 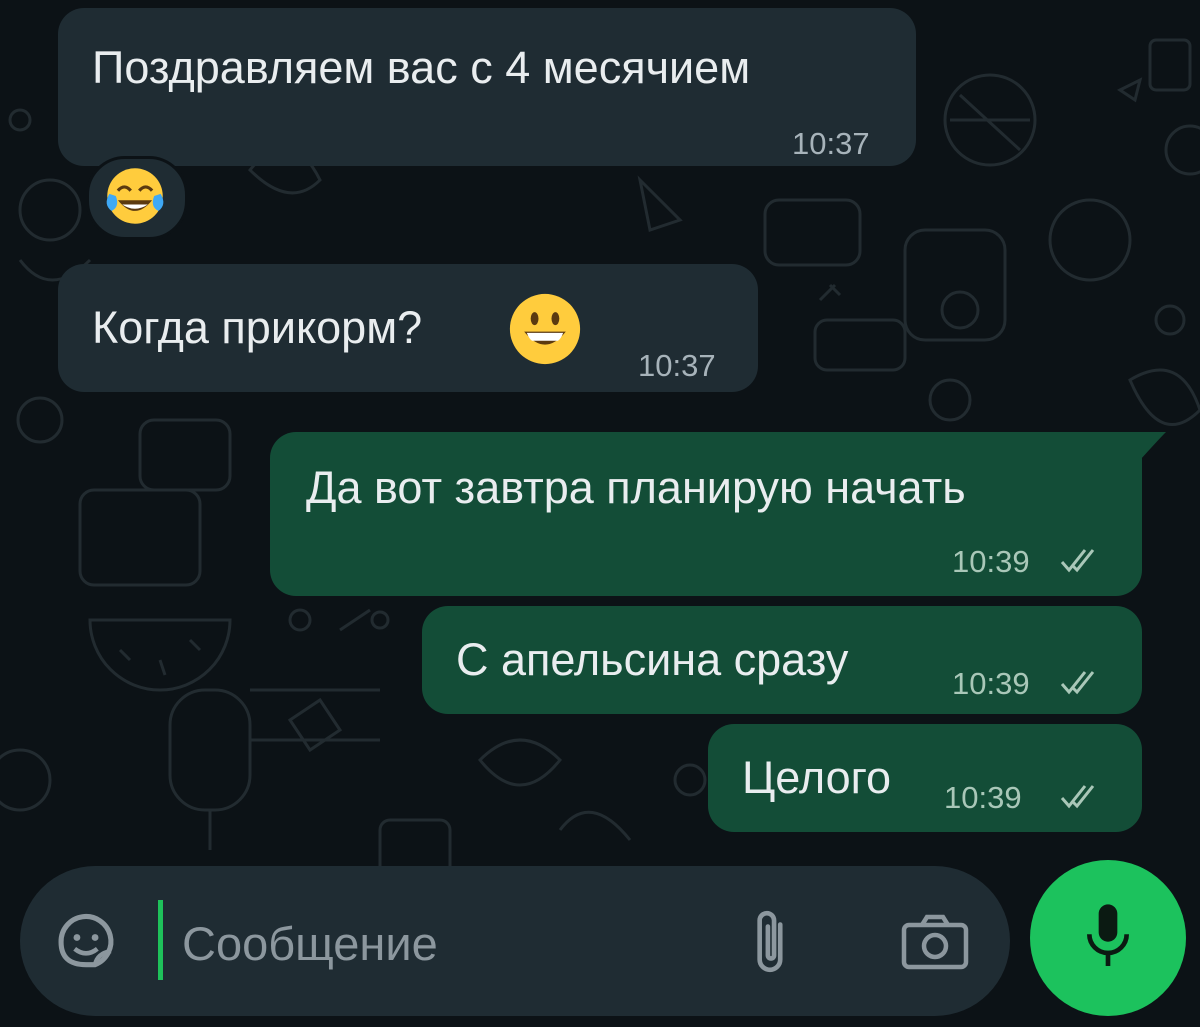 I want to click on message-text: Когда прикорм?, so click(x=257, y=327).